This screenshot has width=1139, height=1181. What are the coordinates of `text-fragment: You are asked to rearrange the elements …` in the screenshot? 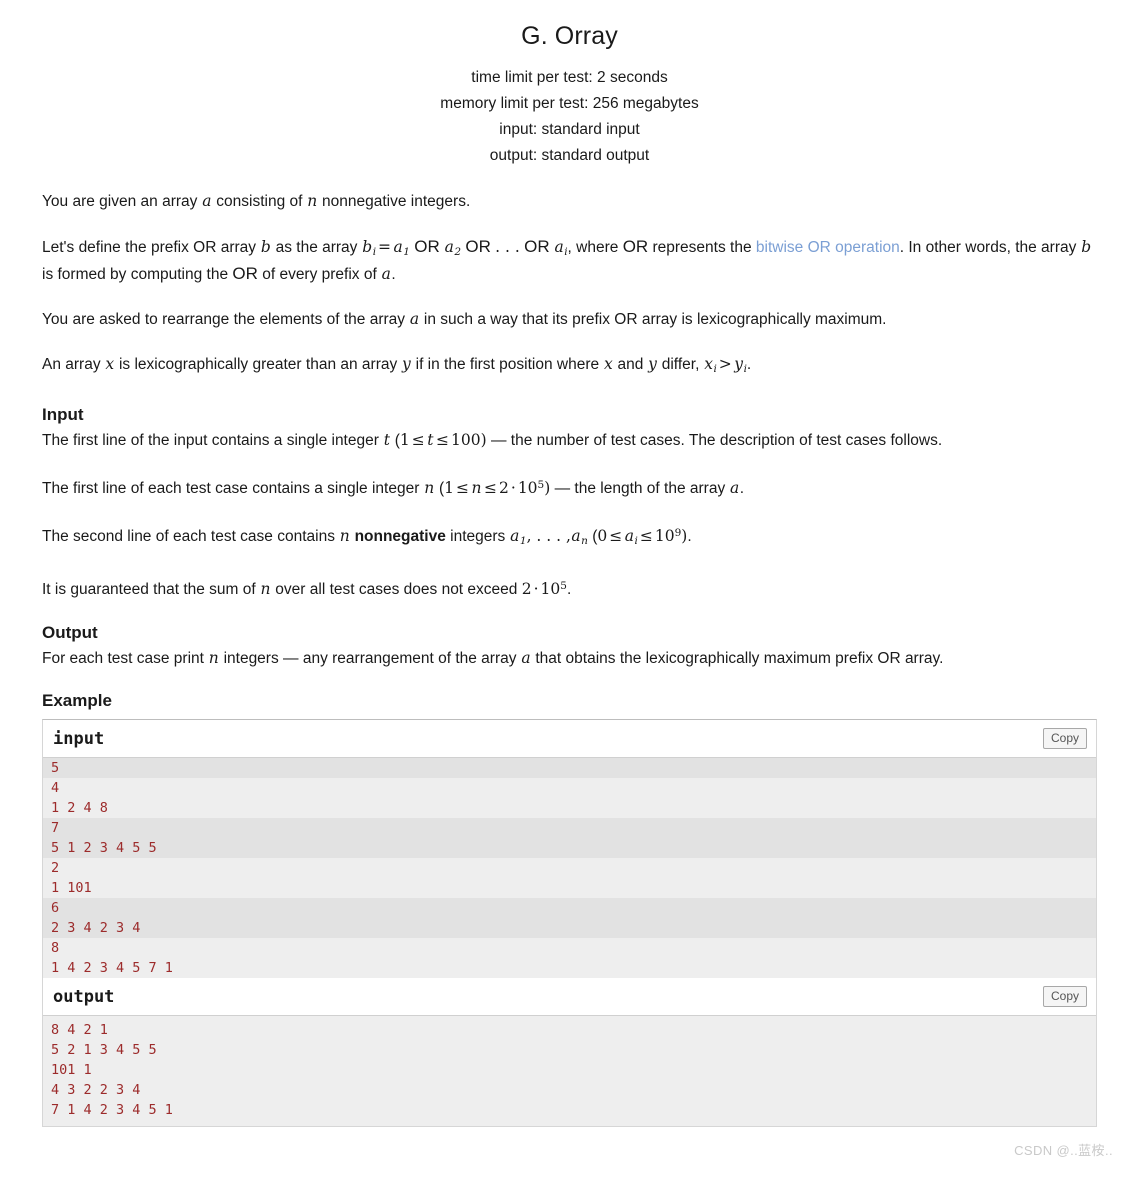 It's located at (226, 319).